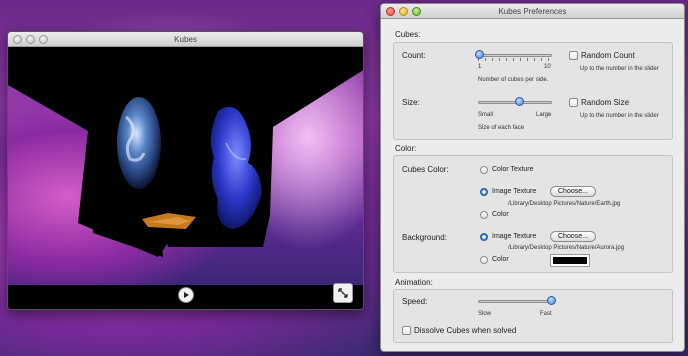  I want to click on background-color-swatch, so click(570, 260).